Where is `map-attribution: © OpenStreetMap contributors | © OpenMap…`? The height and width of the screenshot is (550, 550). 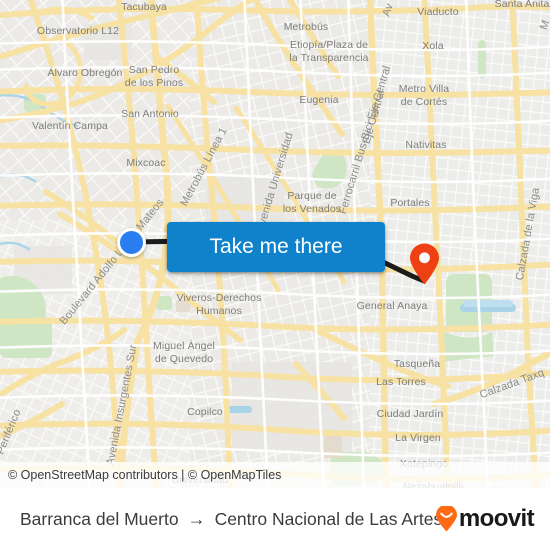 map-attribution: © OpenStreetMap contributors | © OpenMap… is located at coordinates (275, 475).